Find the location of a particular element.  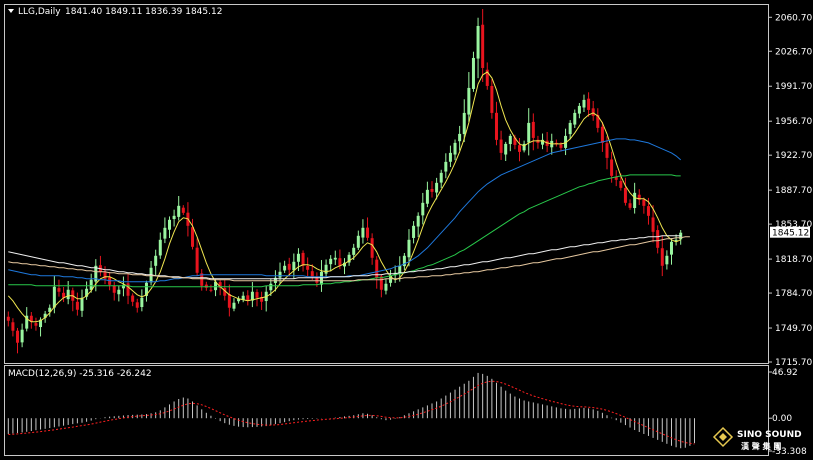

macd-tick-label: 0.00 is located at coordinates (782, 419).